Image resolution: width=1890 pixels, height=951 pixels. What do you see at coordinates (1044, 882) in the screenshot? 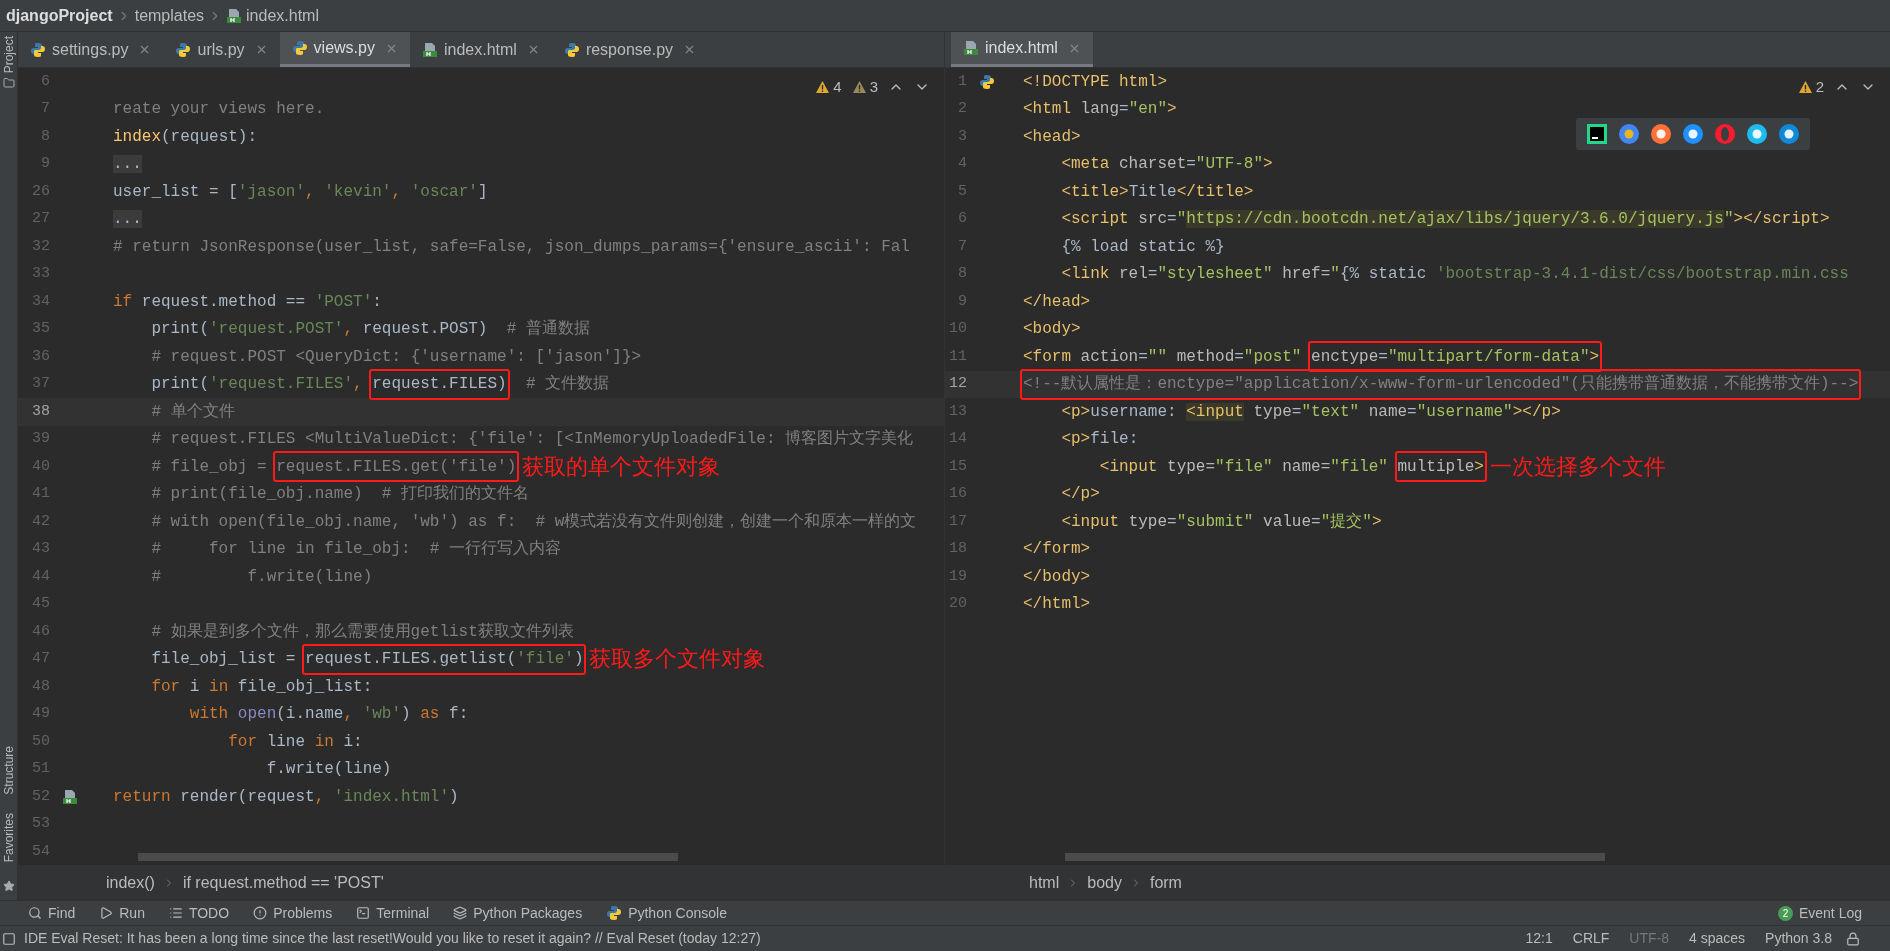
I see `breadcrumb-item: html` at bounding box center [1044, 882].